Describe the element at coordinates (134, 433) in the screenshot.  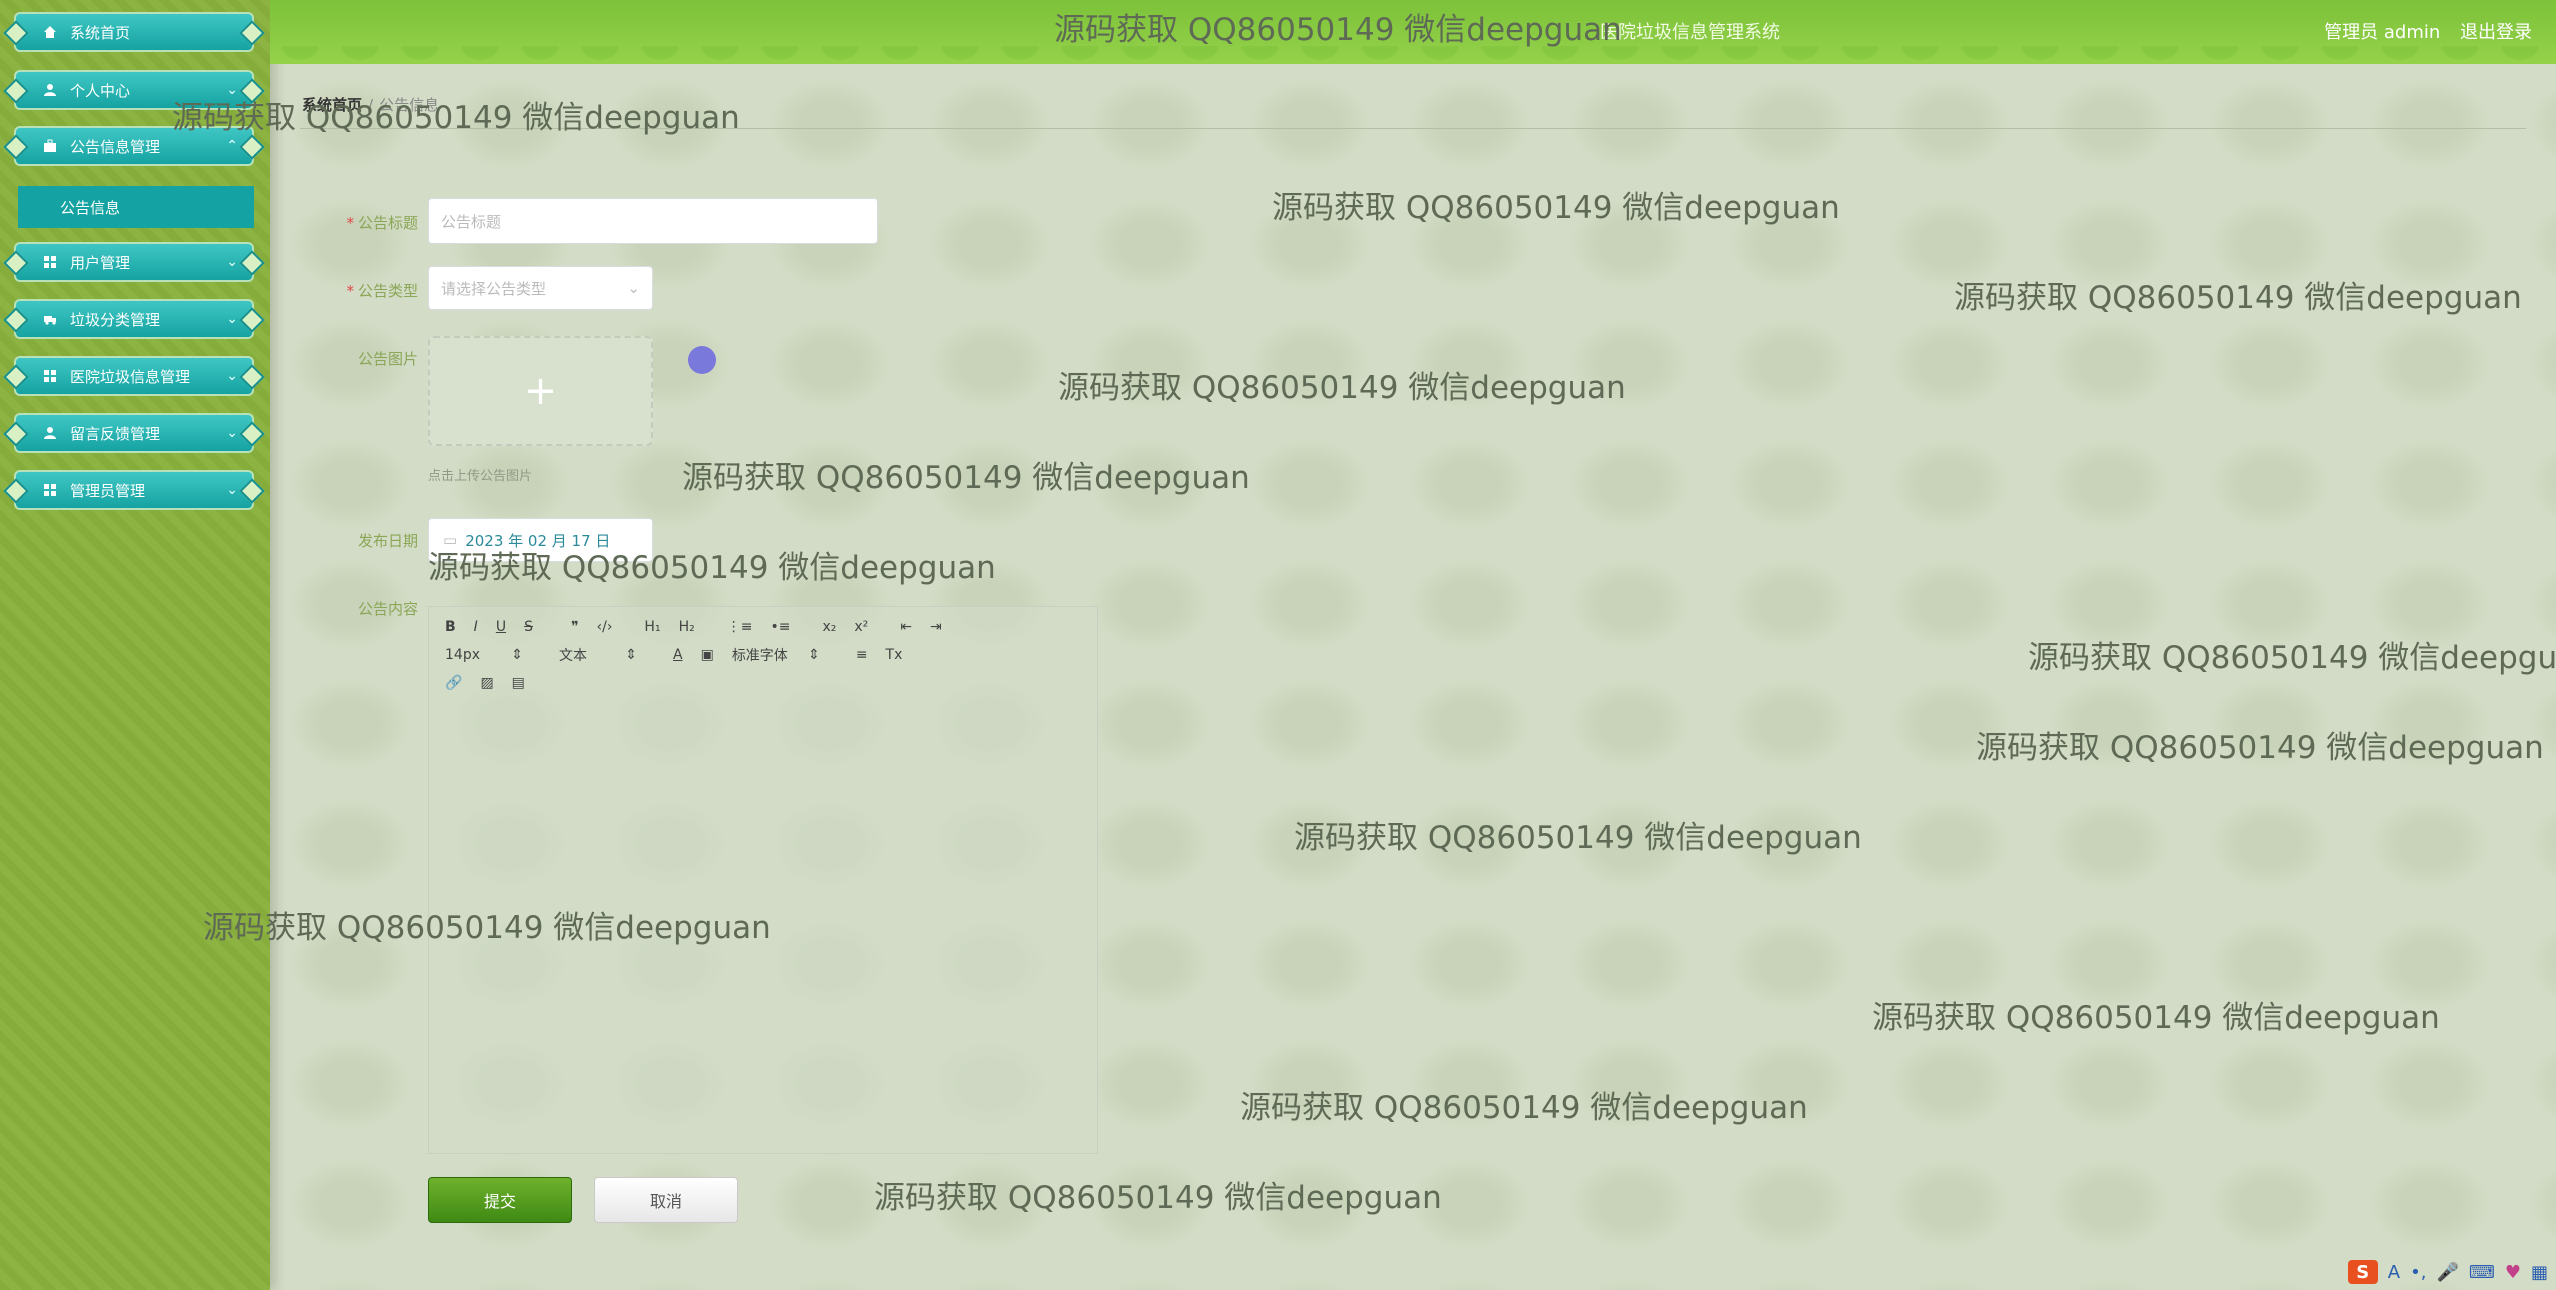
I see `sidebar-item-feedback: 留言反馈管理 ⌄` at that location.